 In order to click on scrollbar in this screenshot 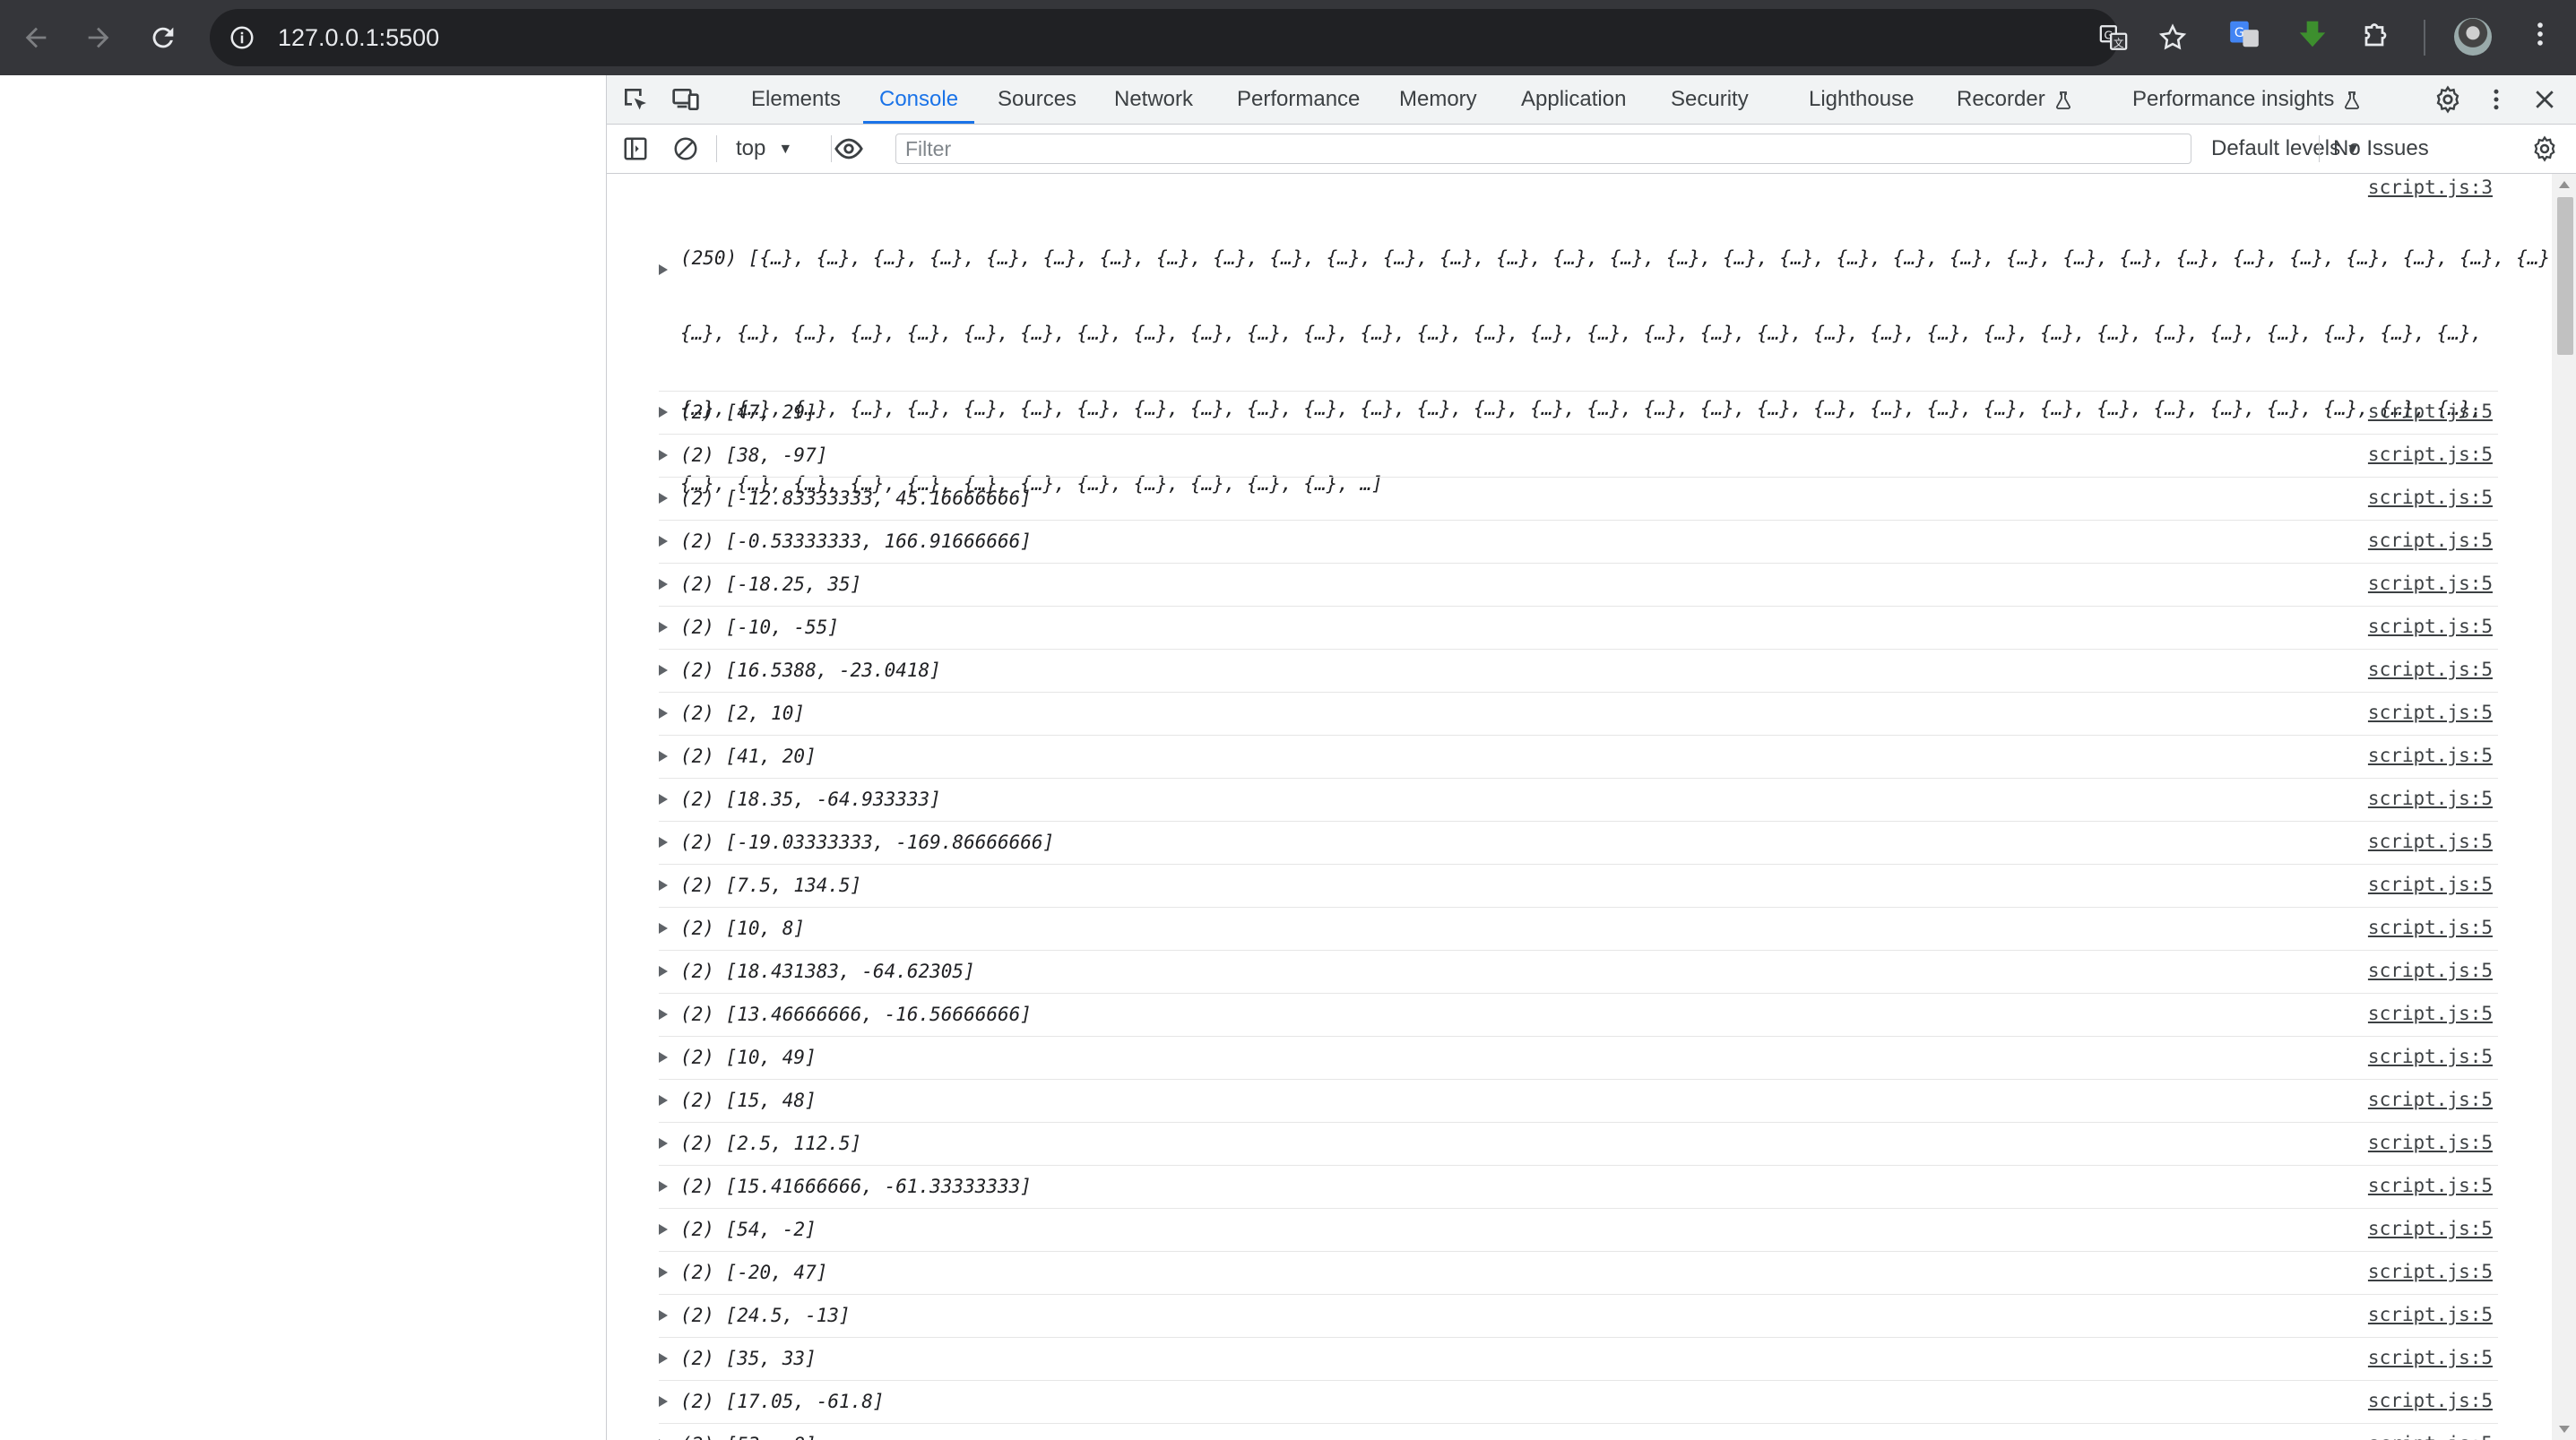, I will do `click(2564, 807)`.